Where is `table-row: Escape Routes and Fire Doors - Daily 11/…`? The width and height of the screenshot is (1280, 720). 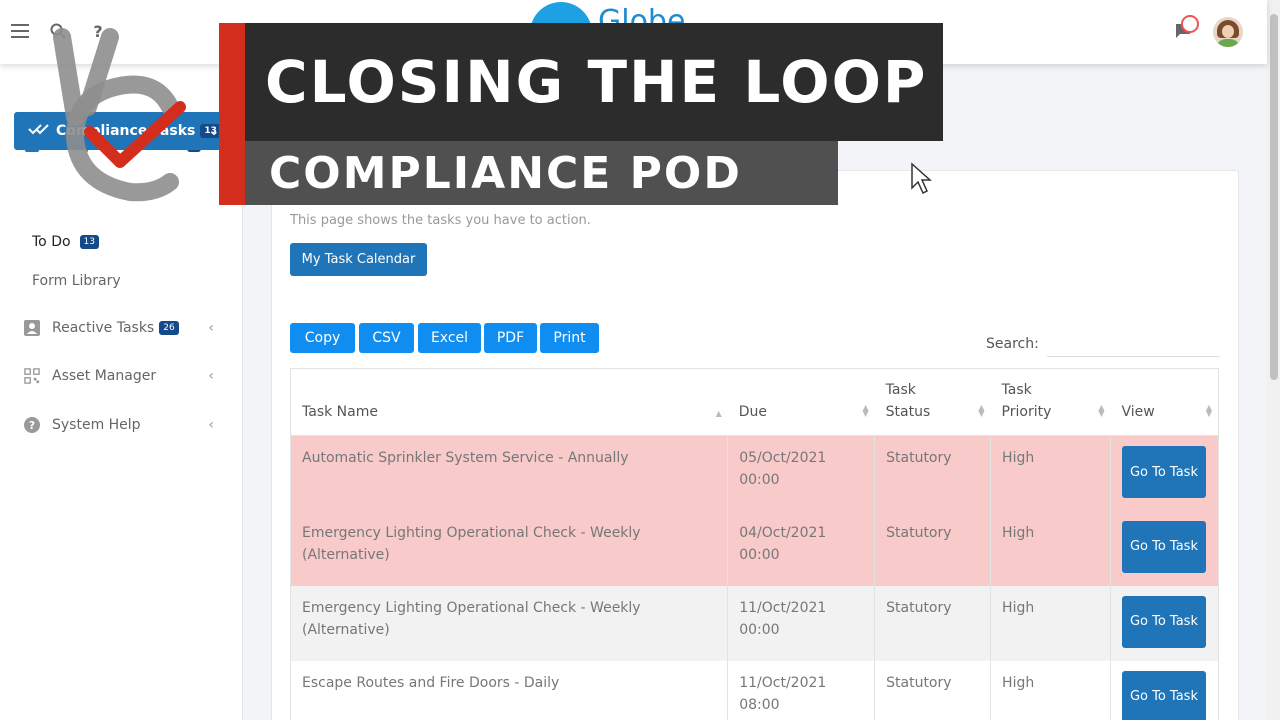
table-row: Escape Routes and Fire Doors - Daily 11/… is located at coordinates (754, 690).